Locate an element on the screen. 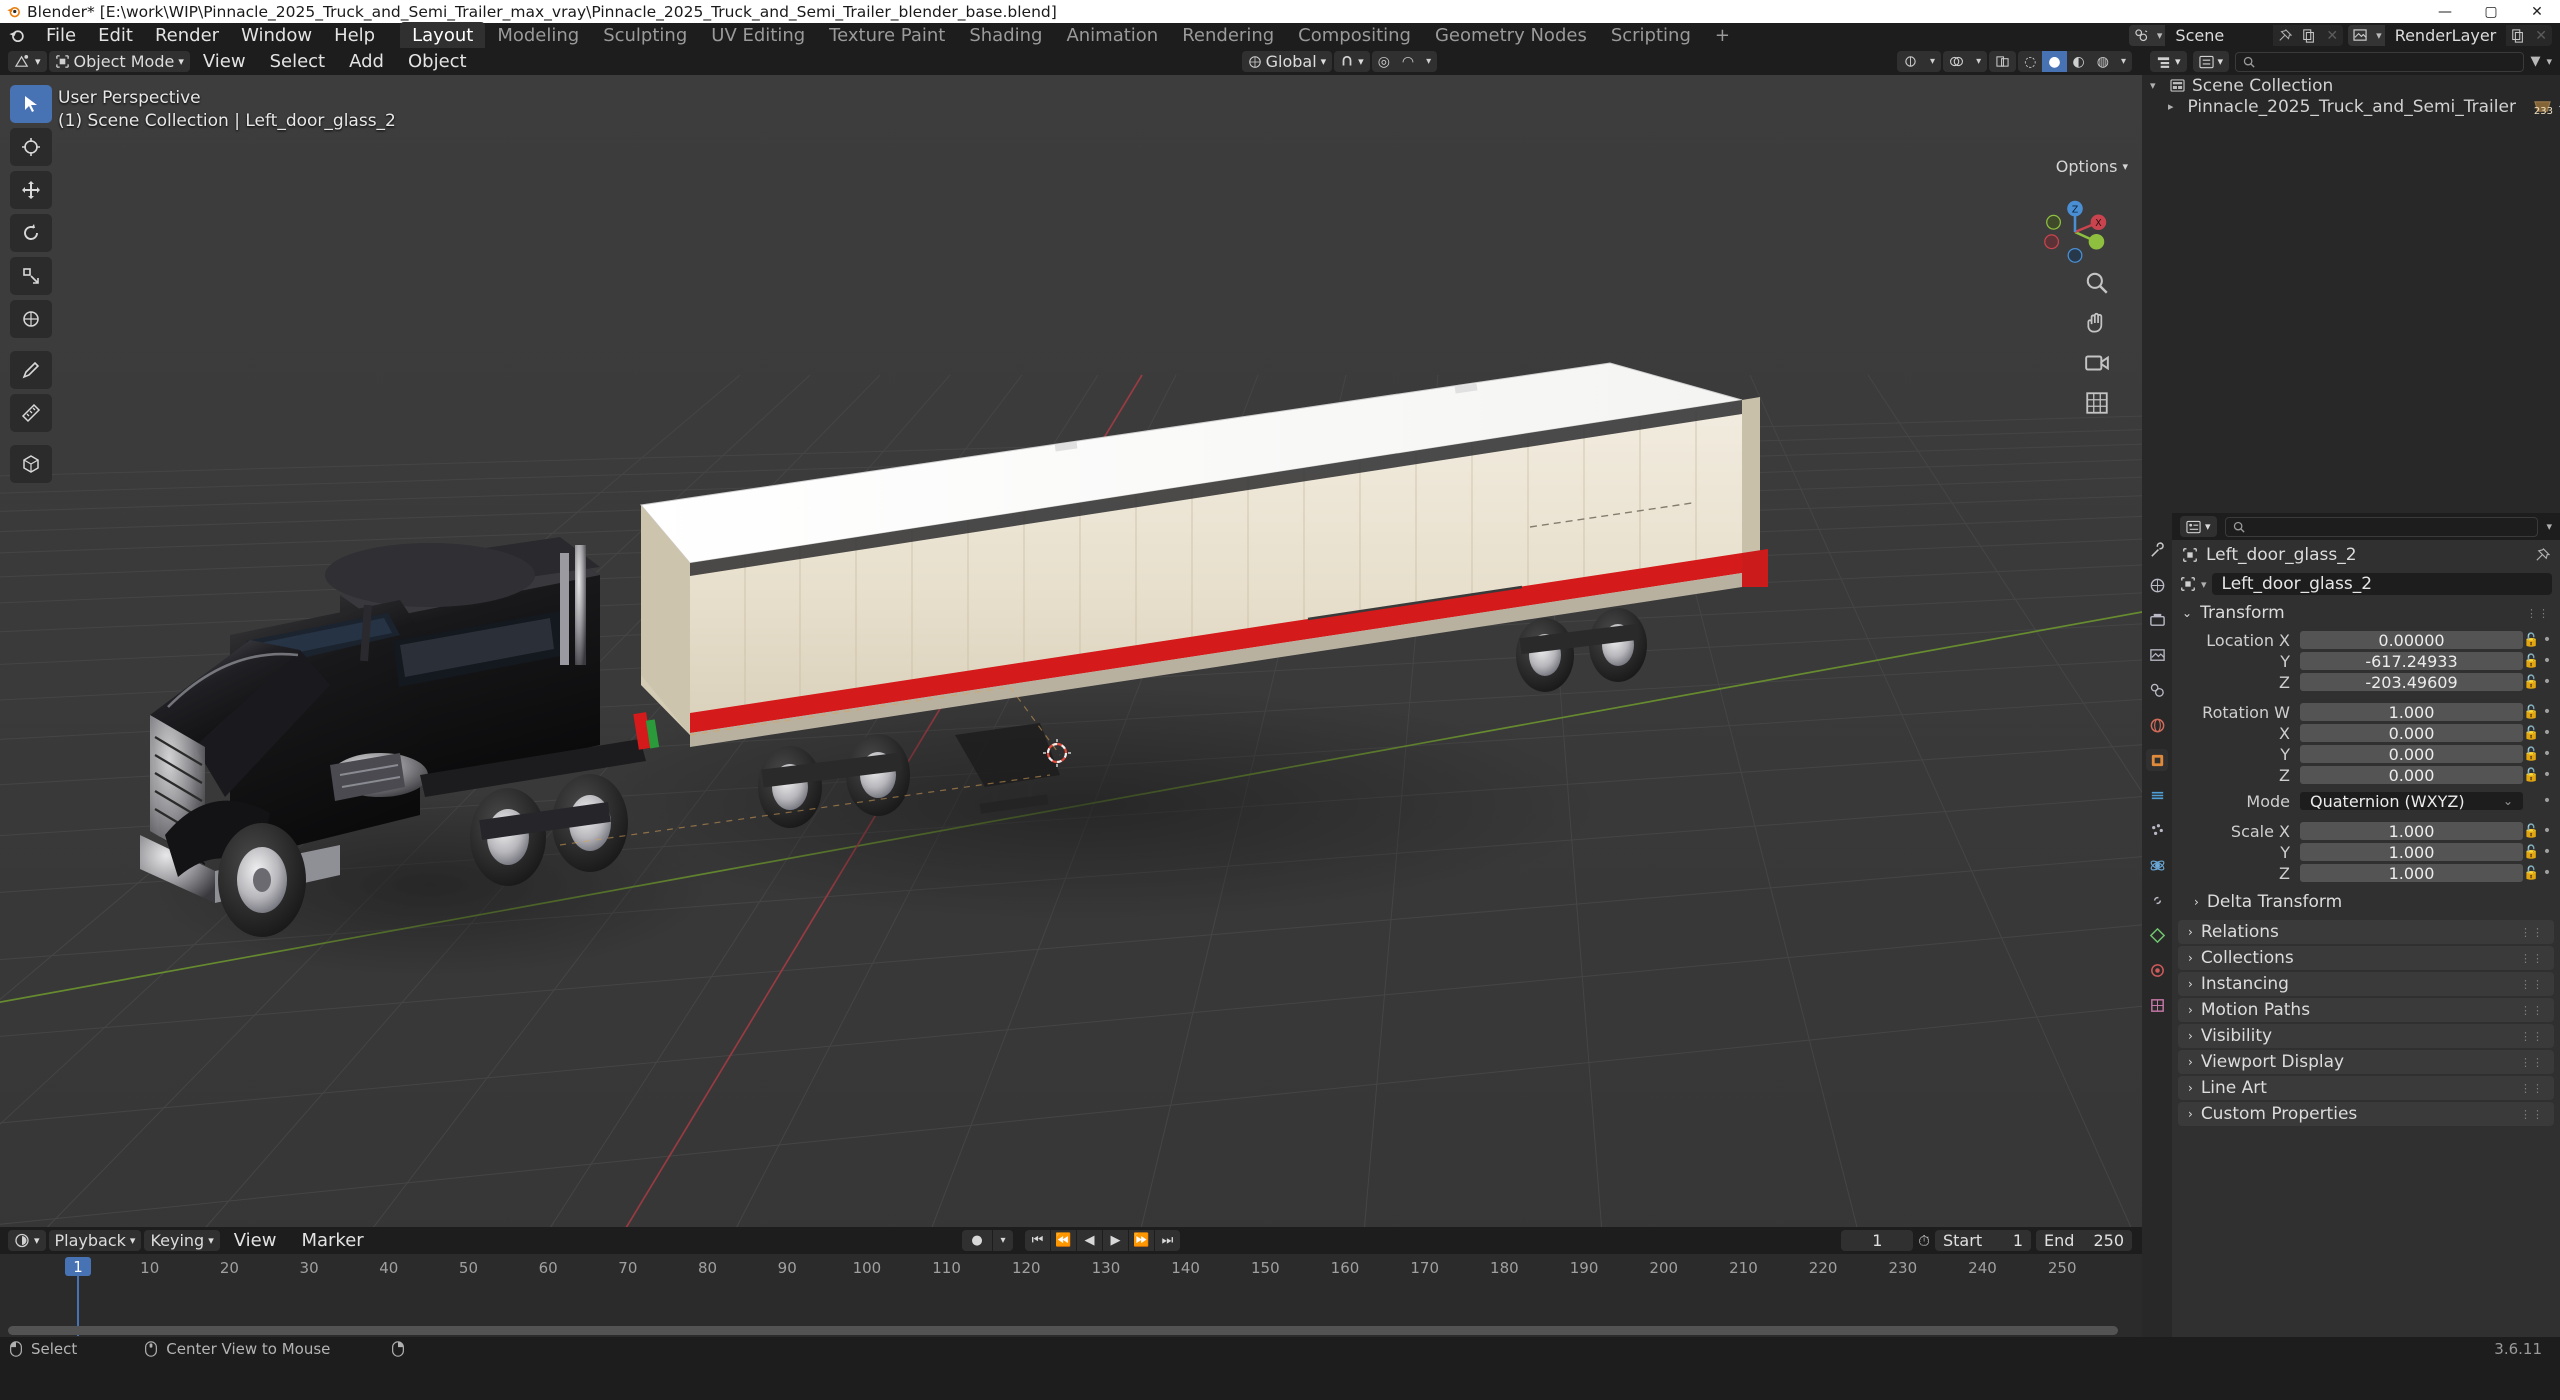  timeline-menu-view: View is located at coordinates (255, 1240).